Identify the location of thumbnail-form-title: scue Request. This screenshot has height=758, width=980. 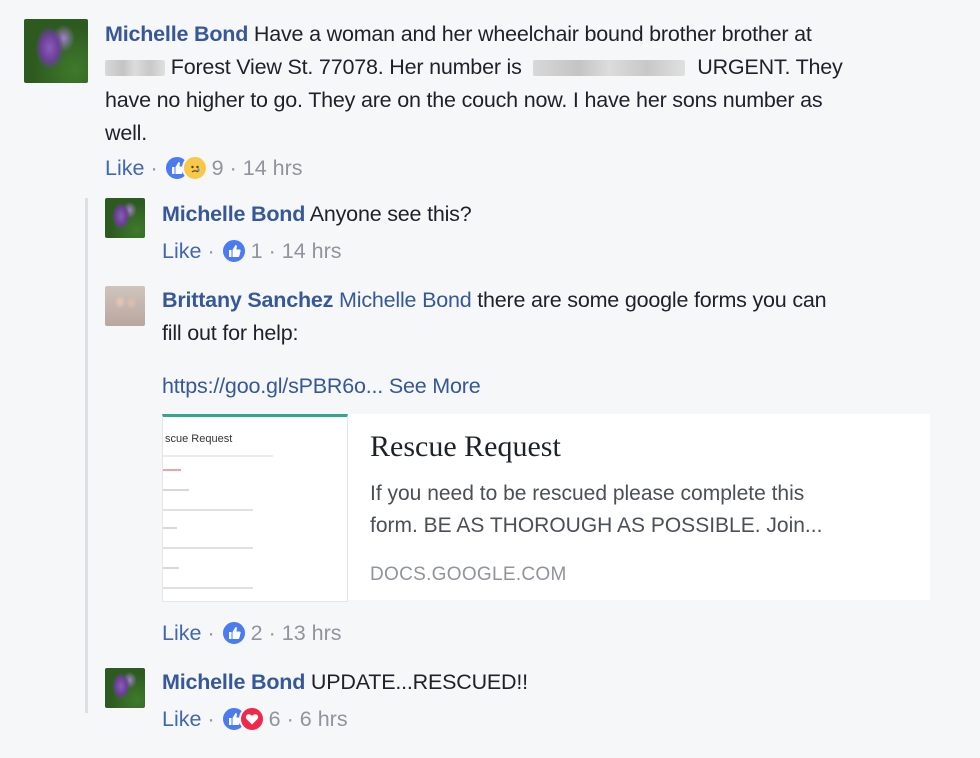
(199, 439).